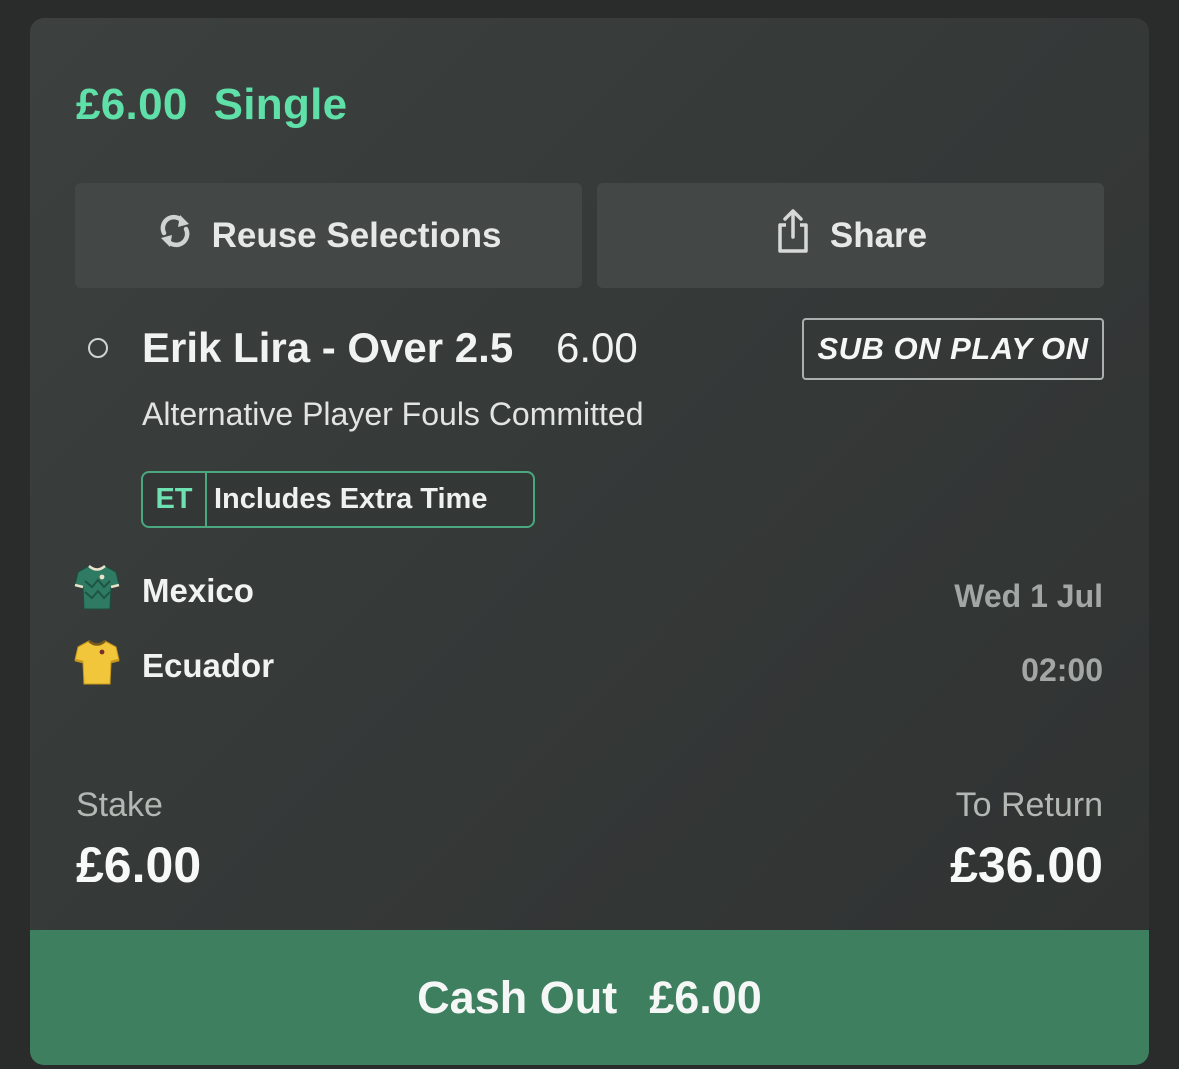 The image size is (1179, 1069). What do you see at coordinates (139, 865) in the screenshot?
I see `stake-value: £6.00` at bounding box center [139, 865].